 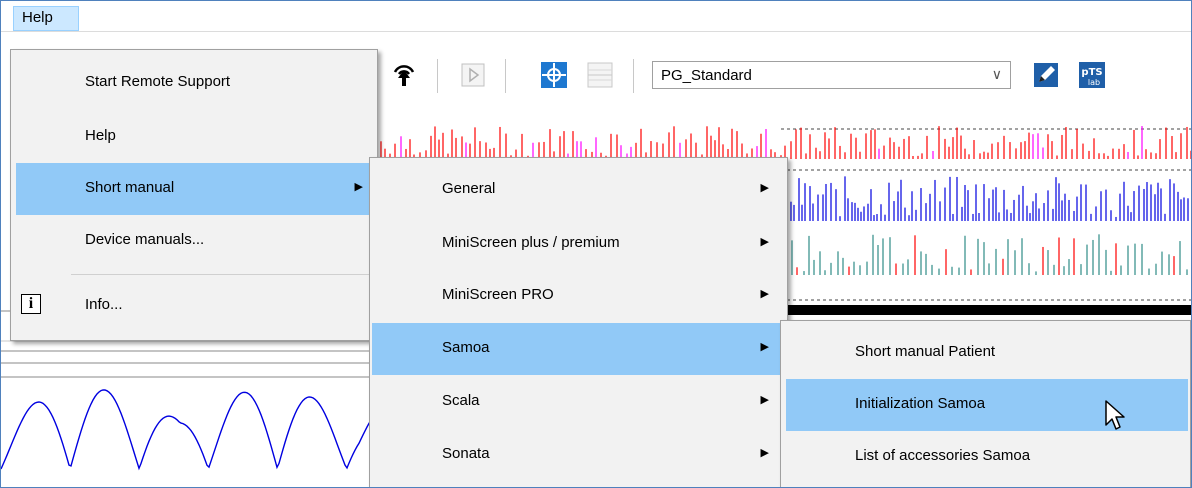 What do you see at coordinates (194, 83) in the screenshot?
I see `menu-item-start-remote-support: Start Remote Support` at bounding box center [194, 83].